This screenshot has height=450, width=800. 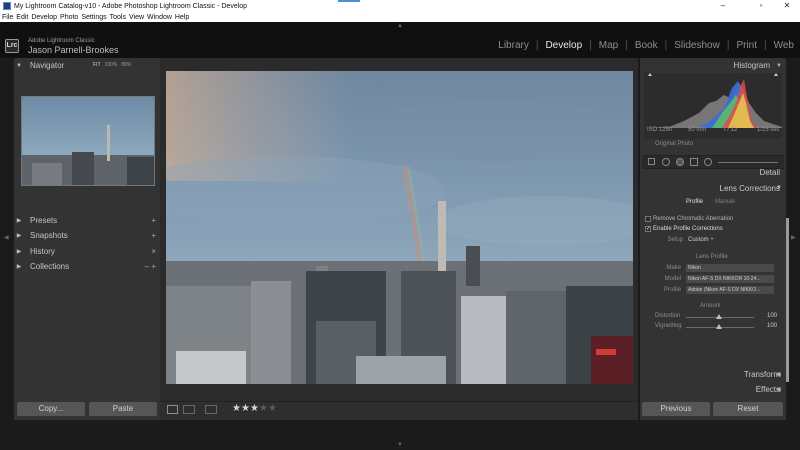 What do you see at coordinates (87, 235) in the screenshot?
I see `snapshots-header: ▶ Snapshots +` at bounding box center [87, 235].